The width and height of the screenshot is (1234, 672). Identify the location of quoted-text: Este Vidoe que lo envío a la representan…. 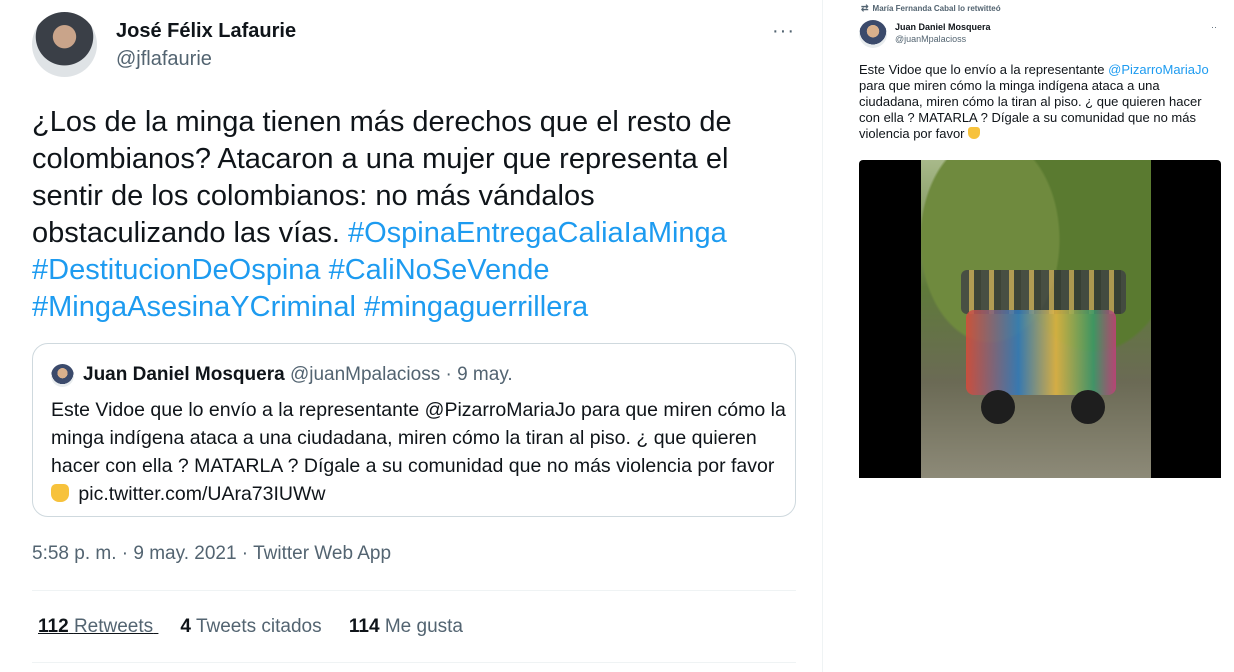
(421, 452).